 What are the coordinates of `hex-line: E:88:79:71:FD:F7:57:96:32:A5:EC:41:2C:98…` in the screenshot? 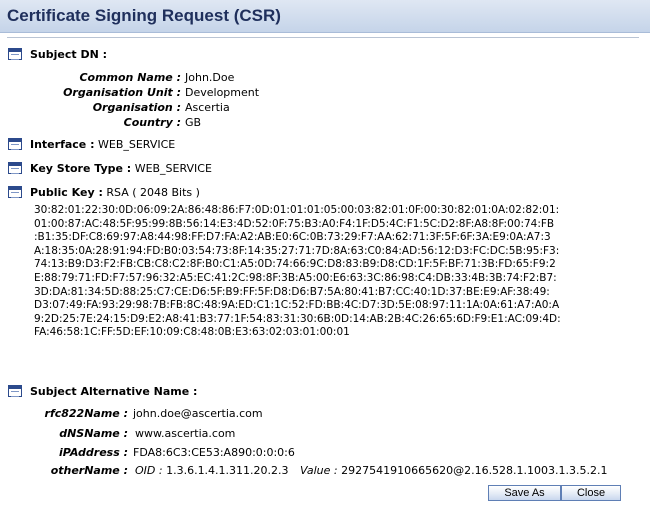 It's located at (295, 277).